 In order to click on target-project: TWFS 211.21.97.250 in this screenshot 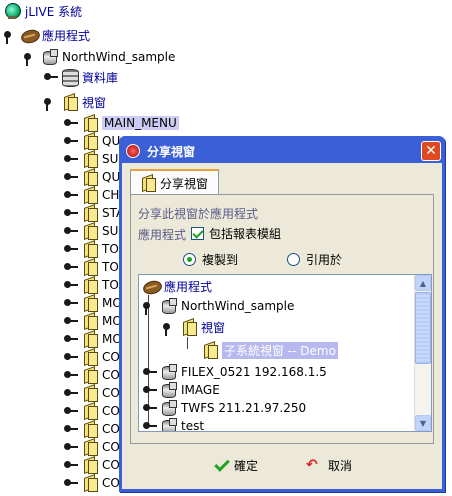, I will do `click(224, 408)`.